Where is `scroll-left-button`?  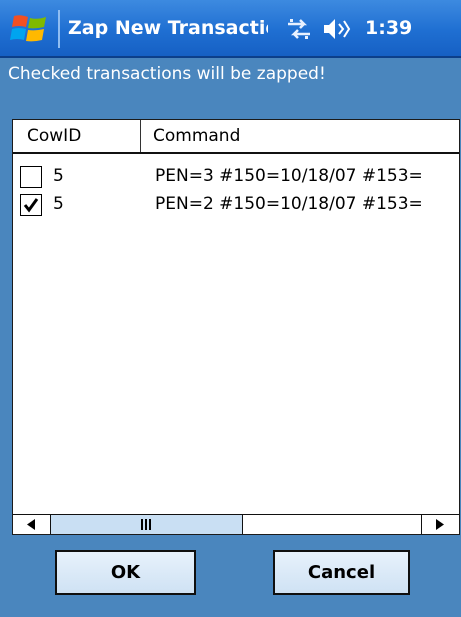
scroll-left-button is located at coordinates (32, 524).